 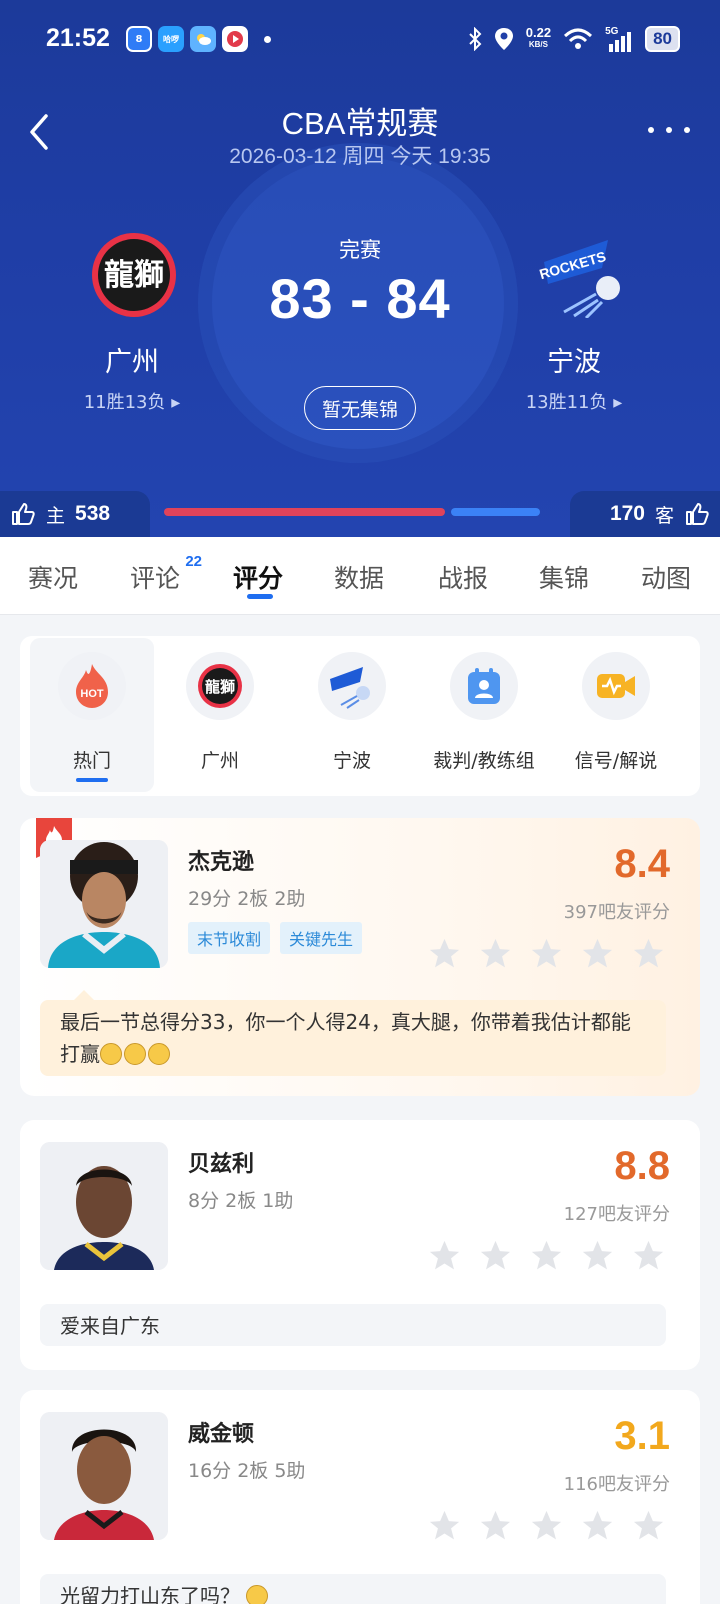 What do you see at coordinates (221, 862) in the screenshot?
I see `player-name: 杰克逊` at bounding box center [221, 862].